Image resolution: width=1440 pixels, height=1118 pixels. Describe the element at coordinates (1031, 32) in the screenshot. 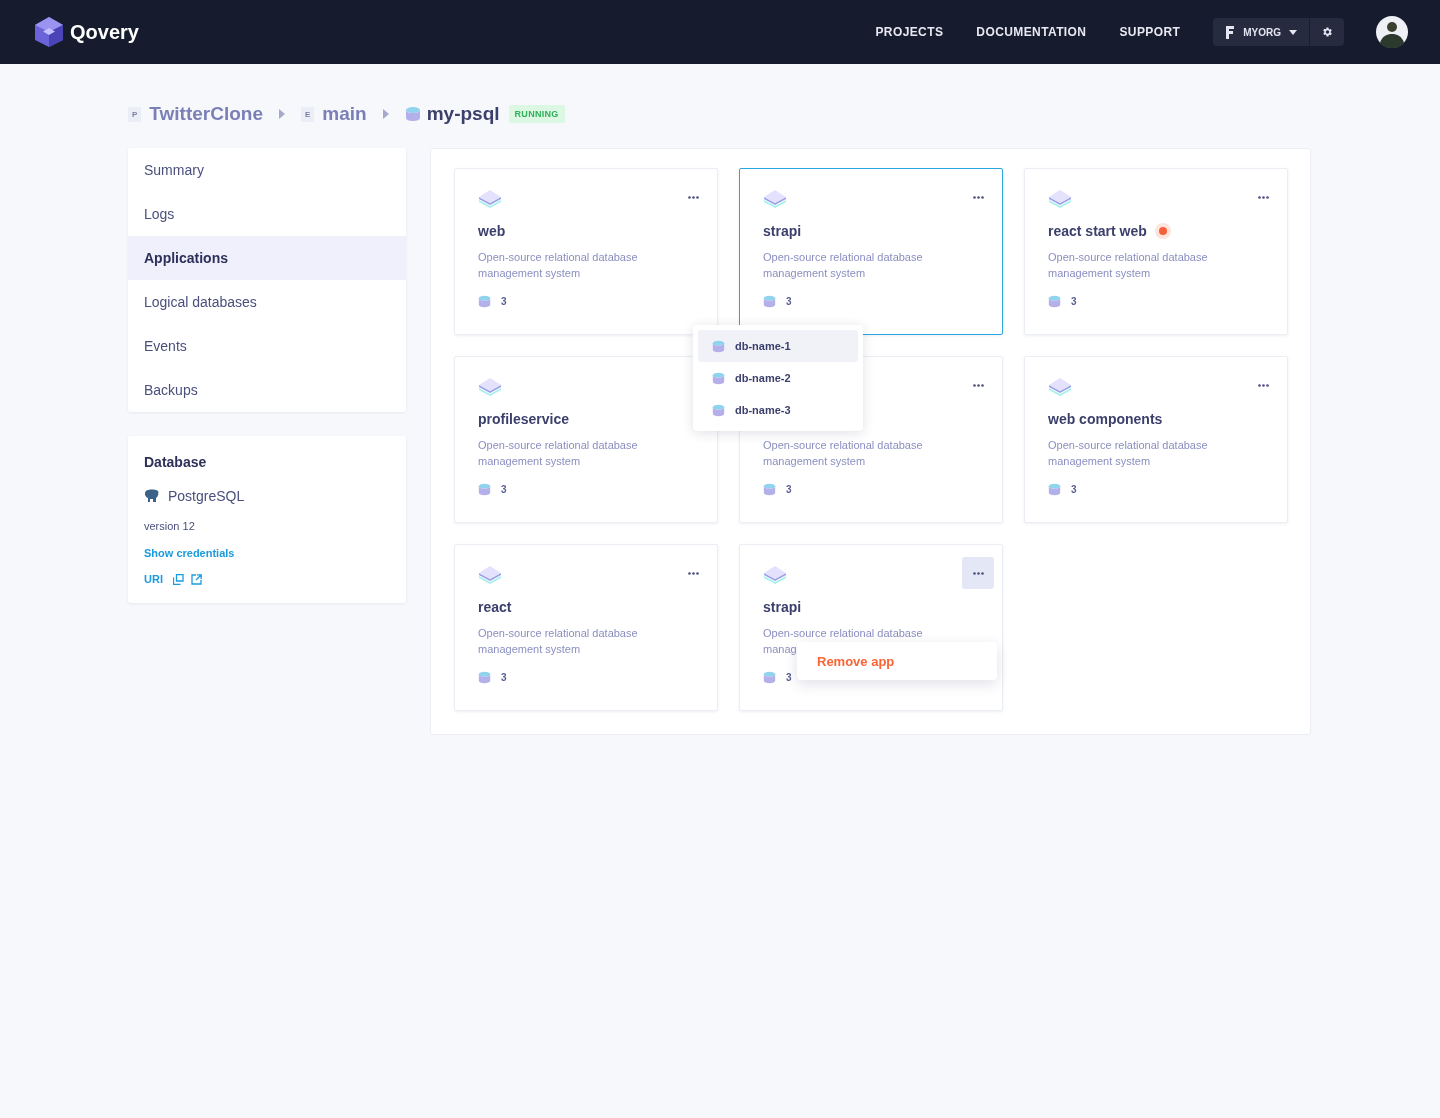

I see `nav-link: DOCUMENTATION` at that location.